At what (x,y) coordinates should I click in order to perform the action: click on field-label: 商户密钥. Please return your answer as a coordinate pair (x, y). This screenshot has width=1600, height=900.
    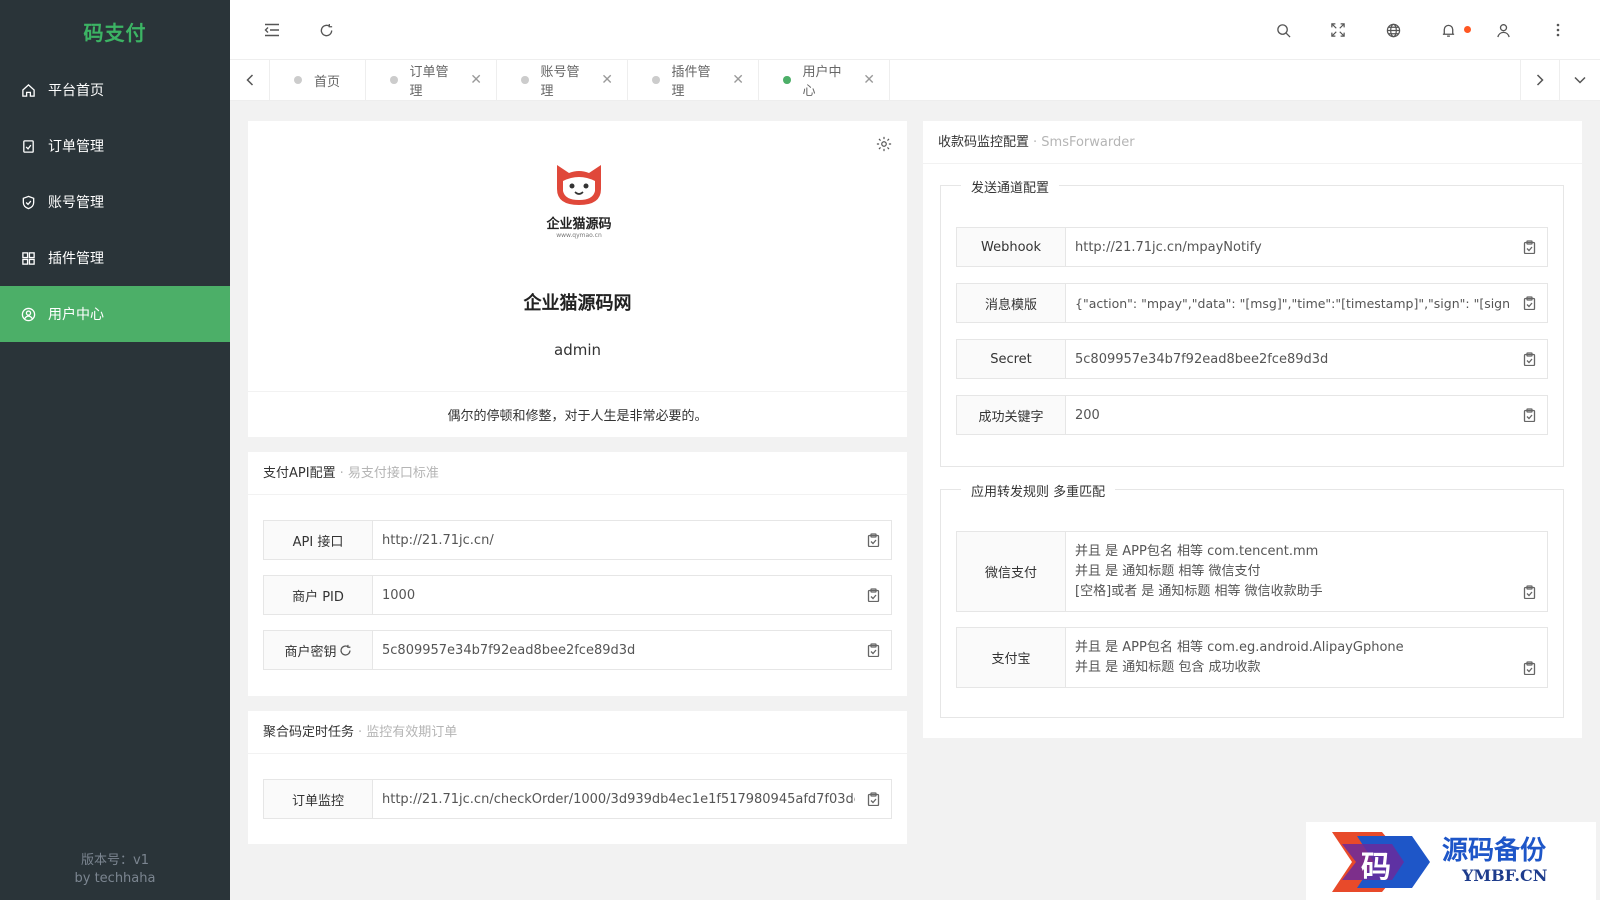
    Looking at the image, I should click on (318, 650).